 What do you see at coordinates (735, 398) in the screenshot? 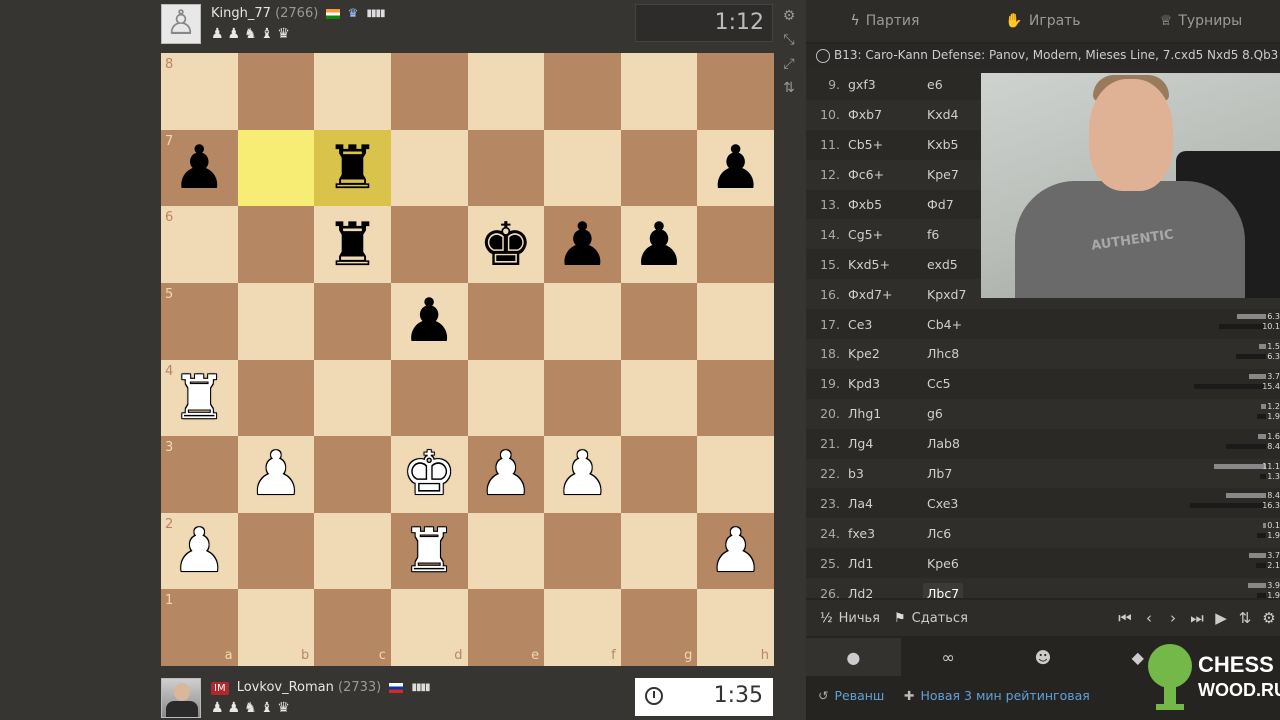
I see `square-h4` at bounding box center [735, 398].